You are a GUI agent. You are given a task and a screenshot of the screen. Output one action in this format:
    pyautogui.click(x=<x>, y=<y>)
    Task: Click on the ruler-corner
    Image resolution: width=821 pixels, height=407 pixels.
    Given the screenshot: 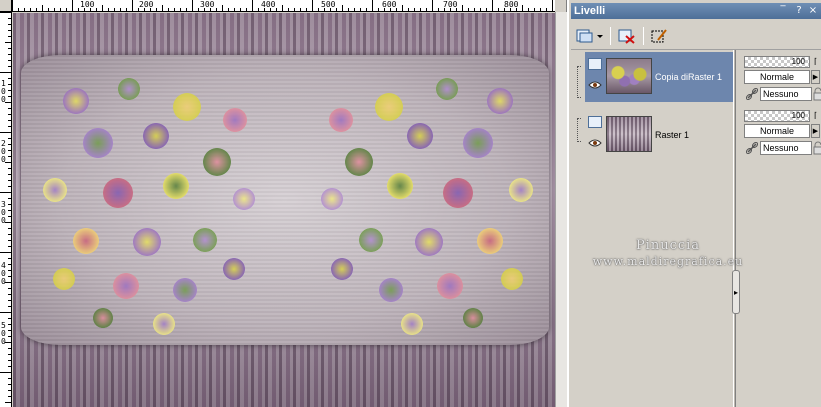 What is the action you would take?
    pyautogui.click(x=6, y=6)
    